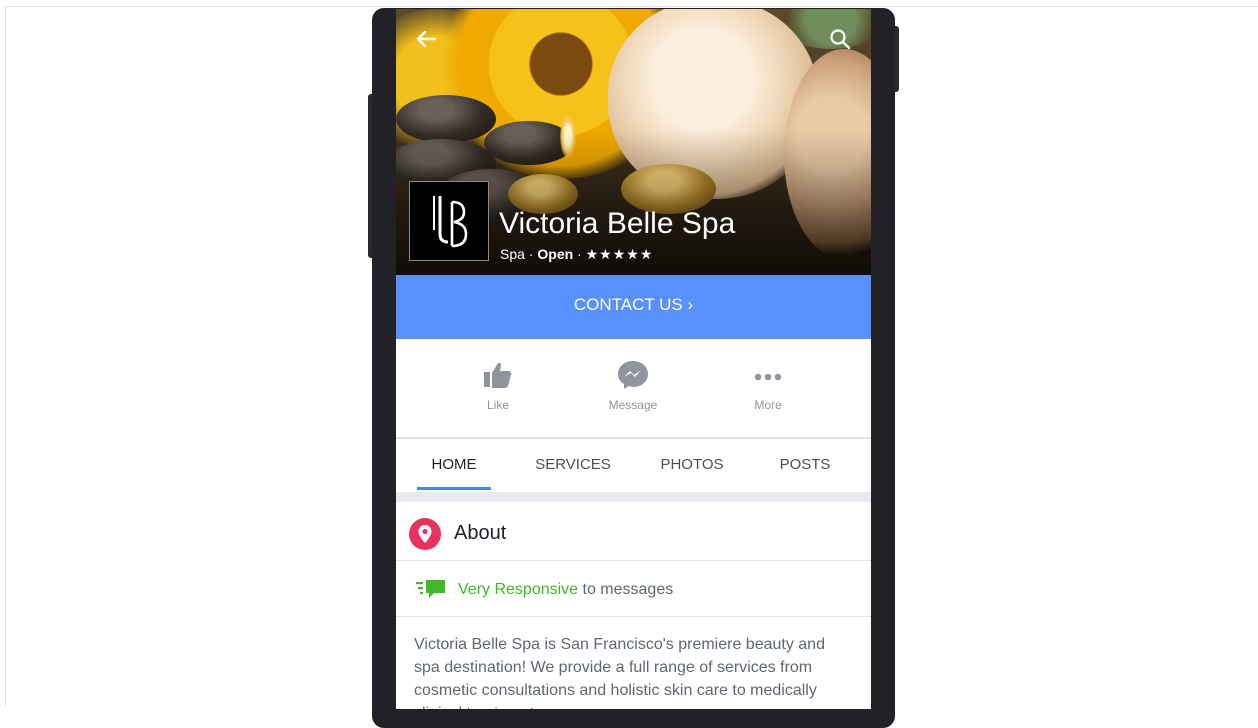 The height and width of the screenshot is (728, 1258). What do you see at coordinates (619, 254) in the screenshot?
I see `rating-stars: ★★★★★` at bounding box center [619, 254].